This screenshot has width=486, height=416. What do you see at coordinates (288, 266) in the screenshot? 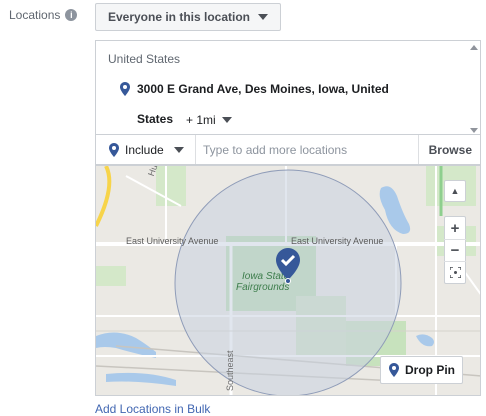
I see `map-location-pin-icon` at bounding box center [288, 266].